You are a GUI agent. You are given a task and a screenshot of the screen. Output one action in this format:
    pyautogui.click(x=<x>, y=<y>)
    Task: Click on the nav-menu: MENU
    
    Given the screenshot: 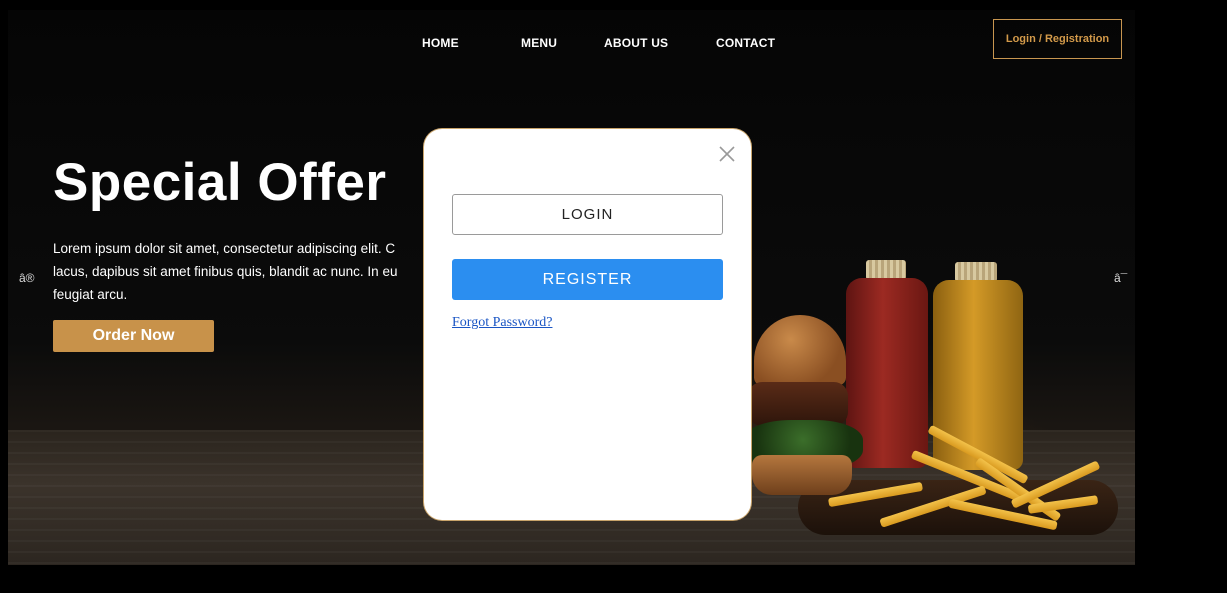 What is the action you would take?
    pyautogui.click(x=539, y=43)
    